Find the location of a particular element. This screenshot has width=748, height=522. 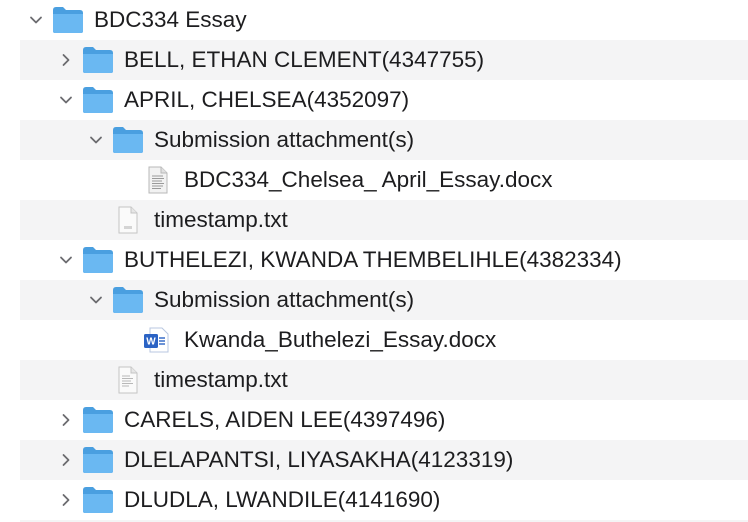

word-document-icon: W is located at coordinates (157, 340).